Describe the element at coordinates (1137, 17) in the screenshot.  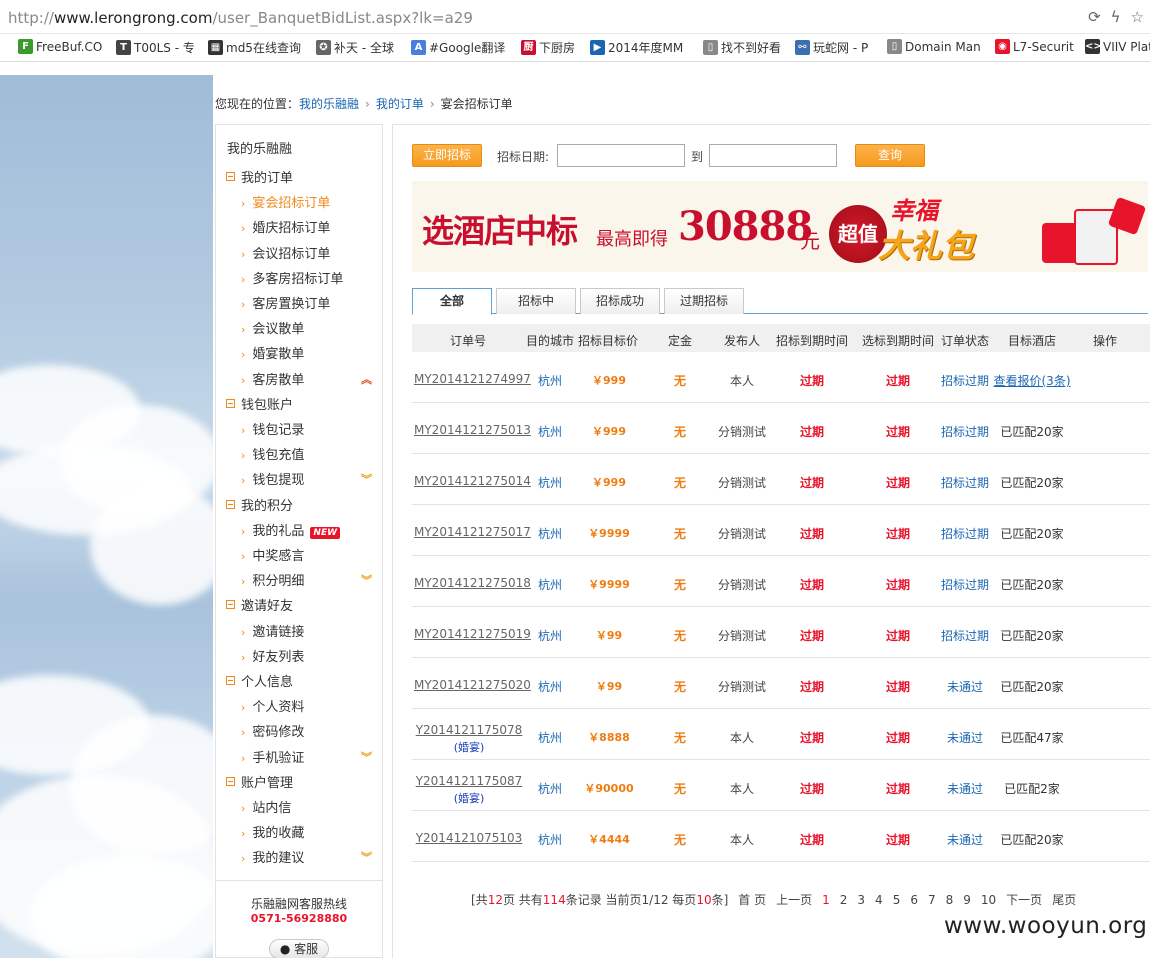
I see `bookmark-star-icon: ☆` at that location.